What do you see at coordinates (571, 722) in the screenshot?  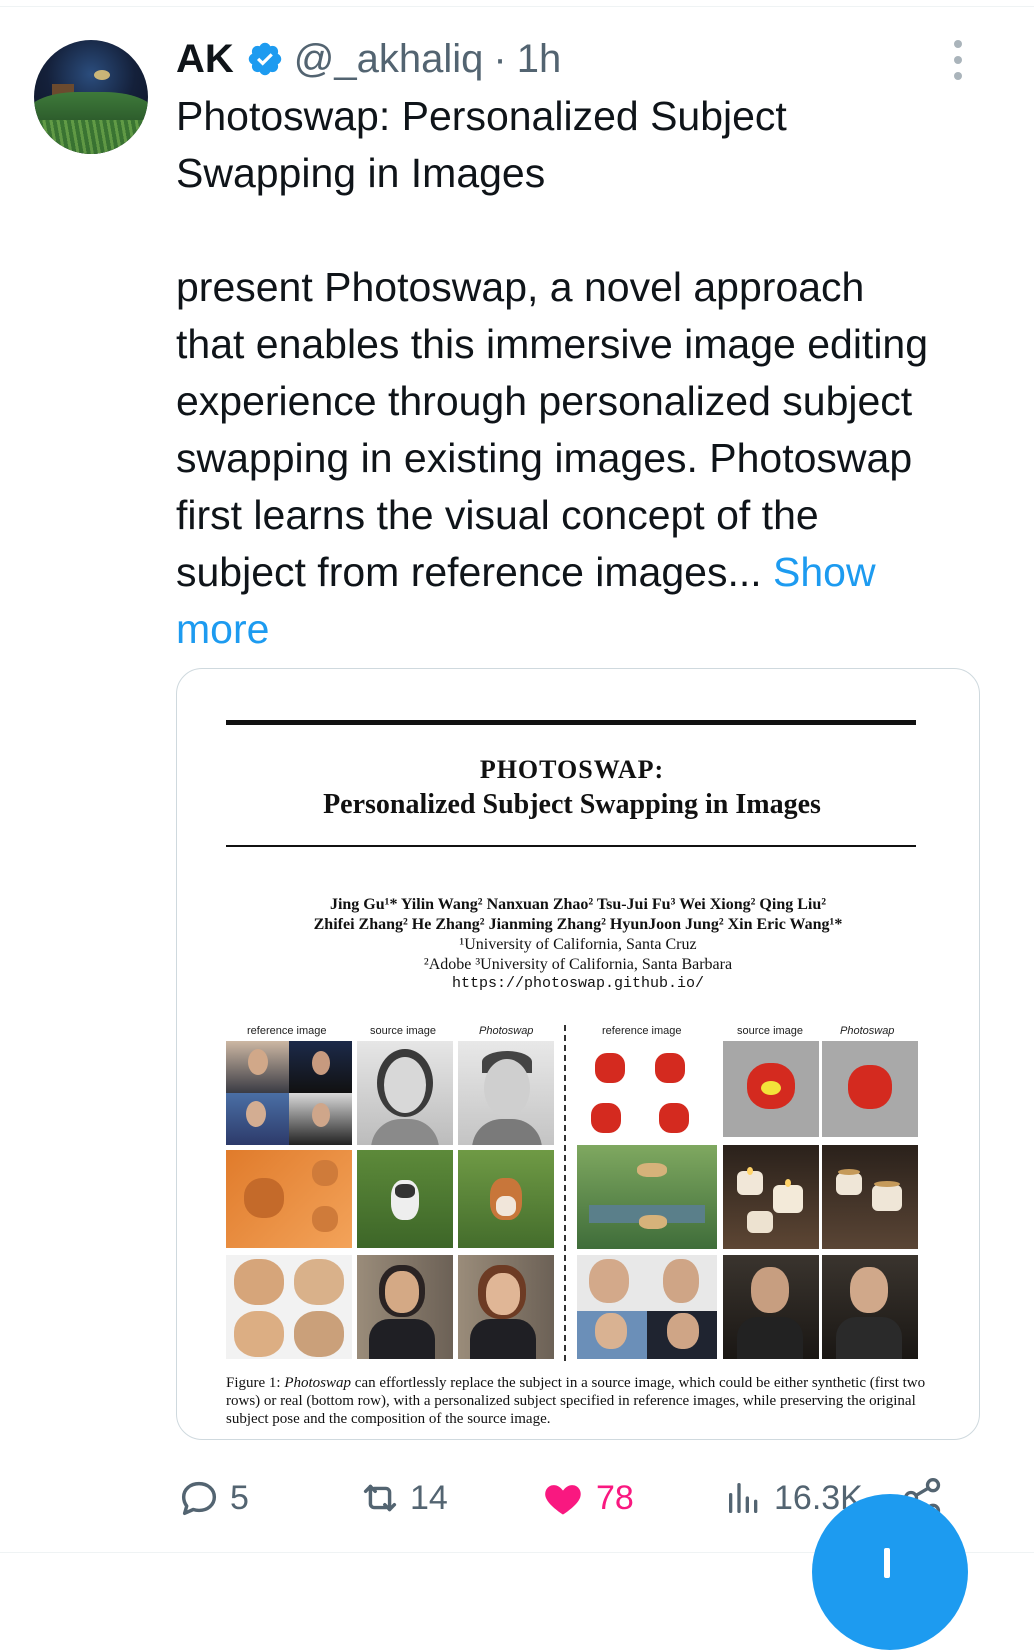 I see `paper-top-rule` at bounding box center [571, 722].